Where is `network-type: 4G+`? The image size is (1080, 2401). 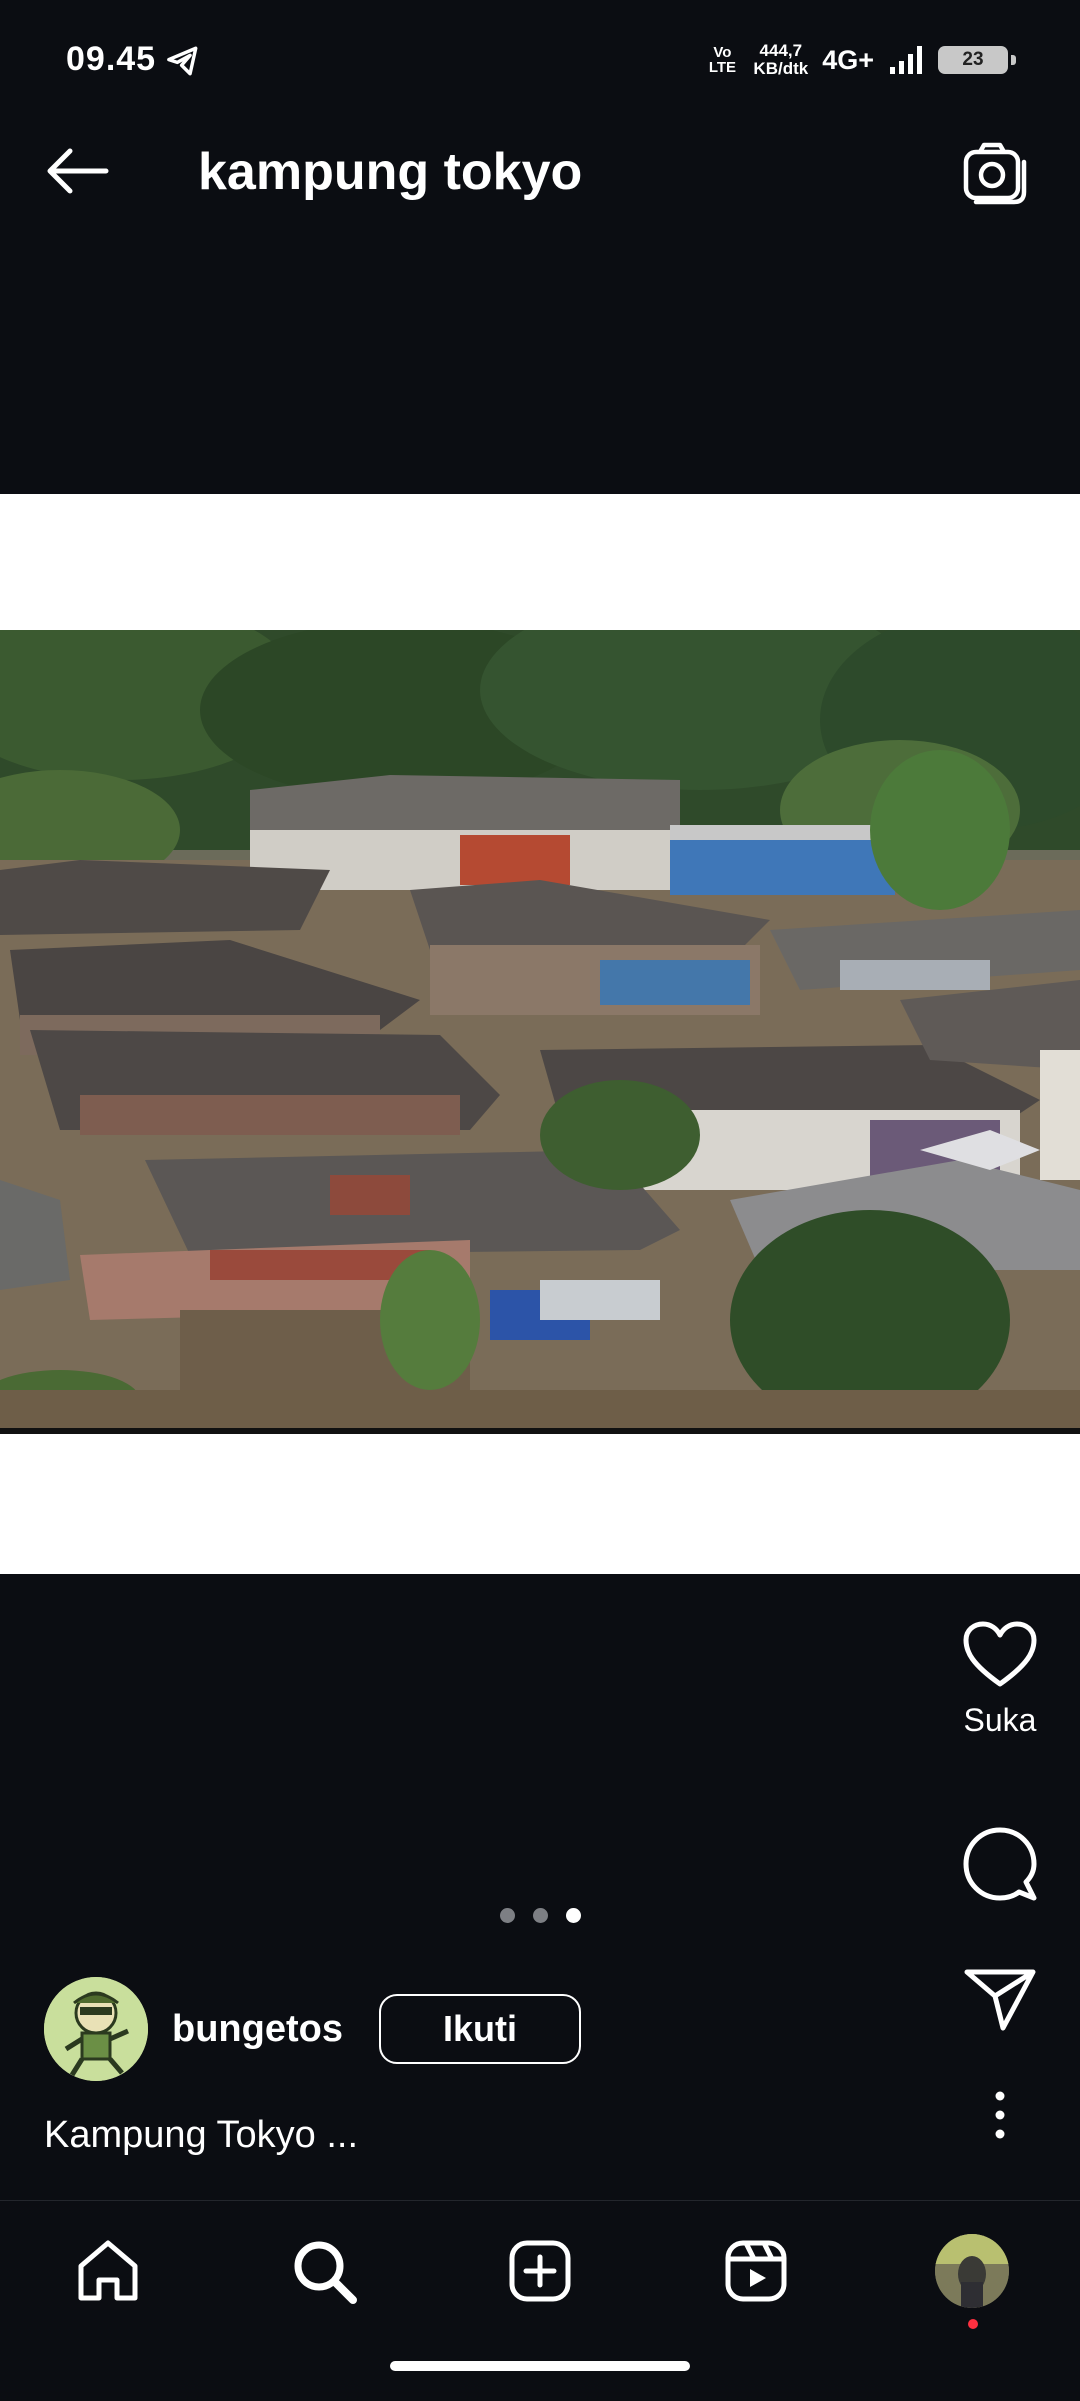
network-type: 4G+ is located at coordinates (848, 59).